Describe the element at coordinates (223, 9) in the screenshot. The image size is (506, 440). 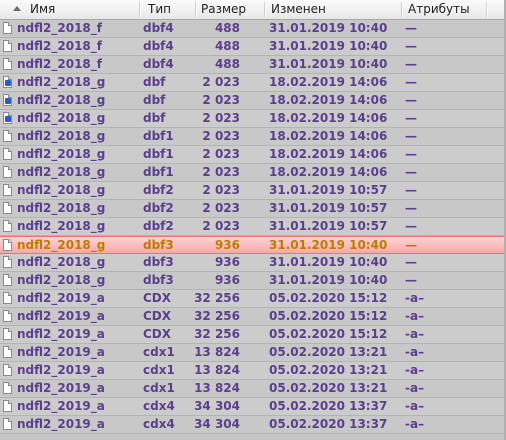
I see `column-header-size: Размер` at that location.